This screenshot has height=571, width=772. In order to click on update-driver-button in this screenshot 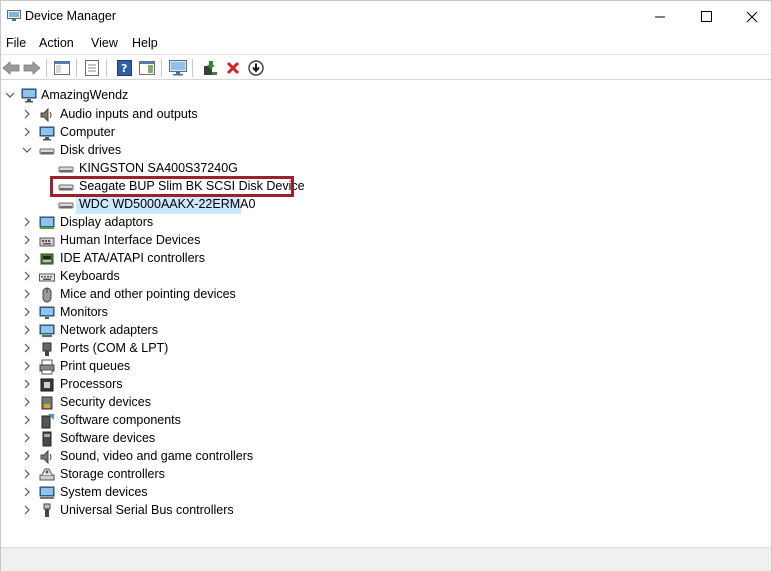, I will do `click(210, 68)`.